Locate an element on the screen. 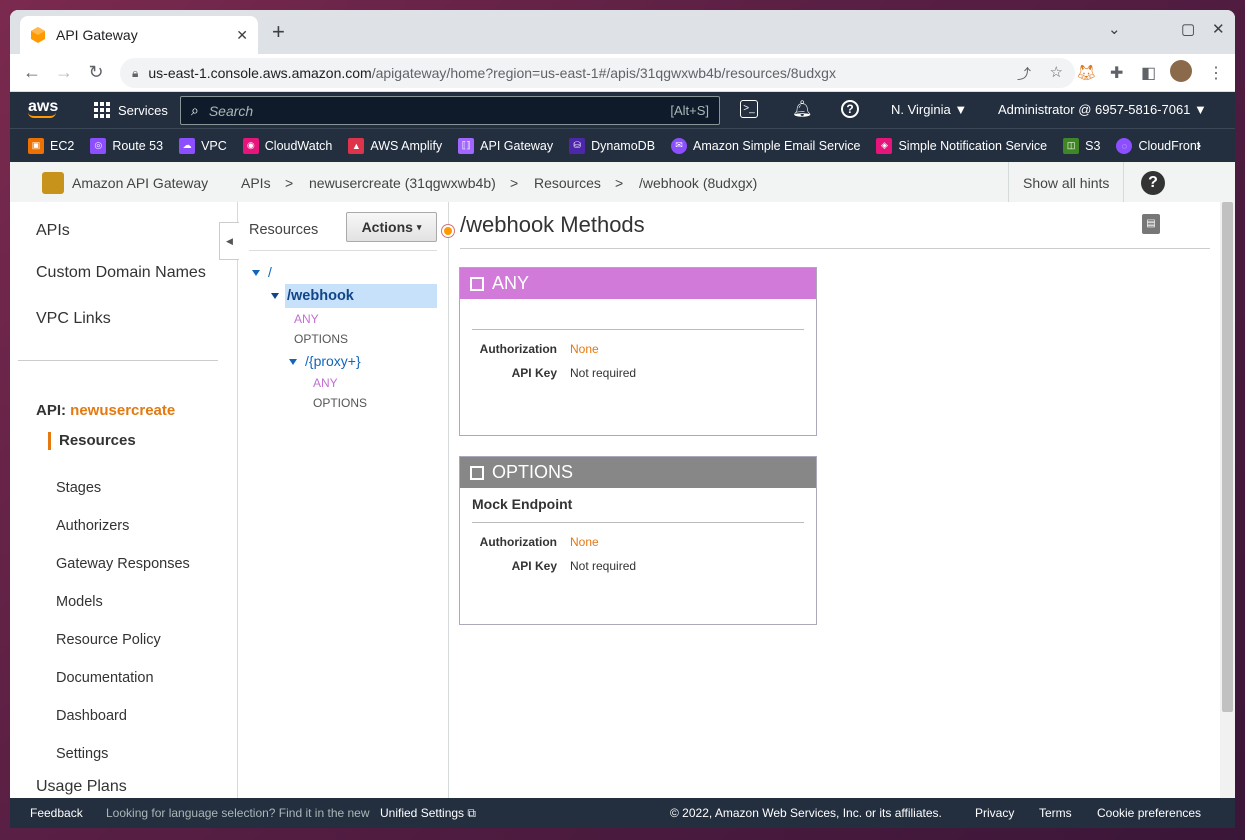 This screenshot has width=1245, height=840. breadcrumb-resources: Resources is located at coordinates (567, 183).